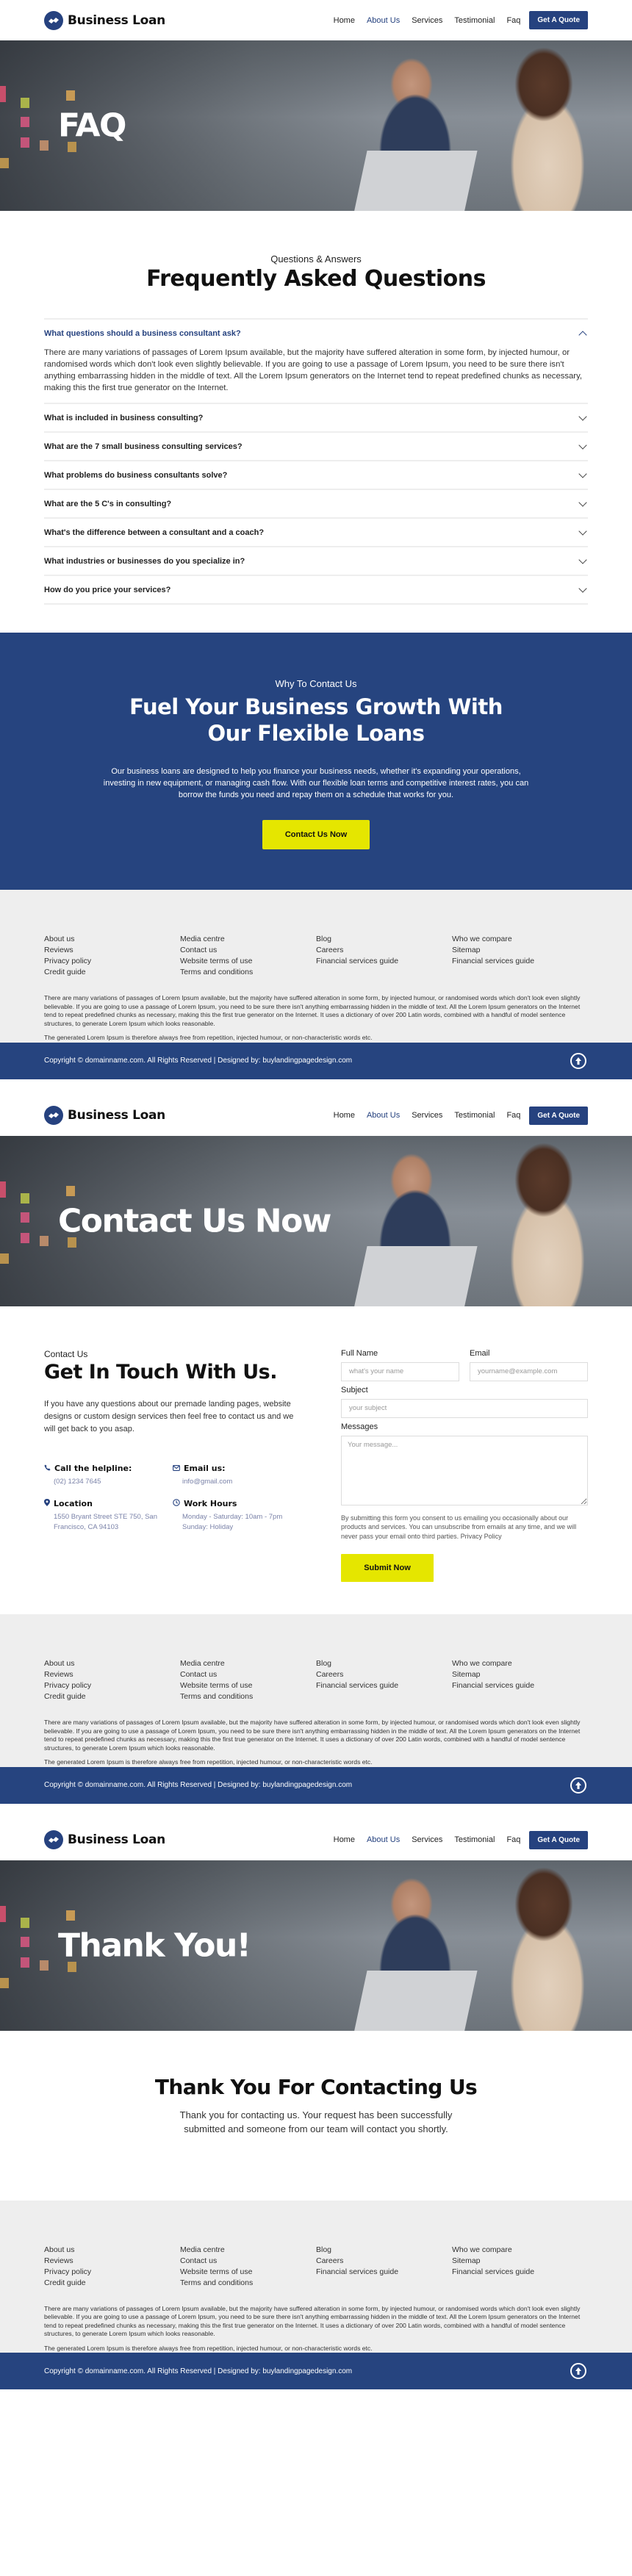 Image resolution: width=632 pixels, height=2576 pixels. Describe the element at coordinates (108, 1482) in the screenshot. I see `phone-number: (02) 1234 7645` at that location.